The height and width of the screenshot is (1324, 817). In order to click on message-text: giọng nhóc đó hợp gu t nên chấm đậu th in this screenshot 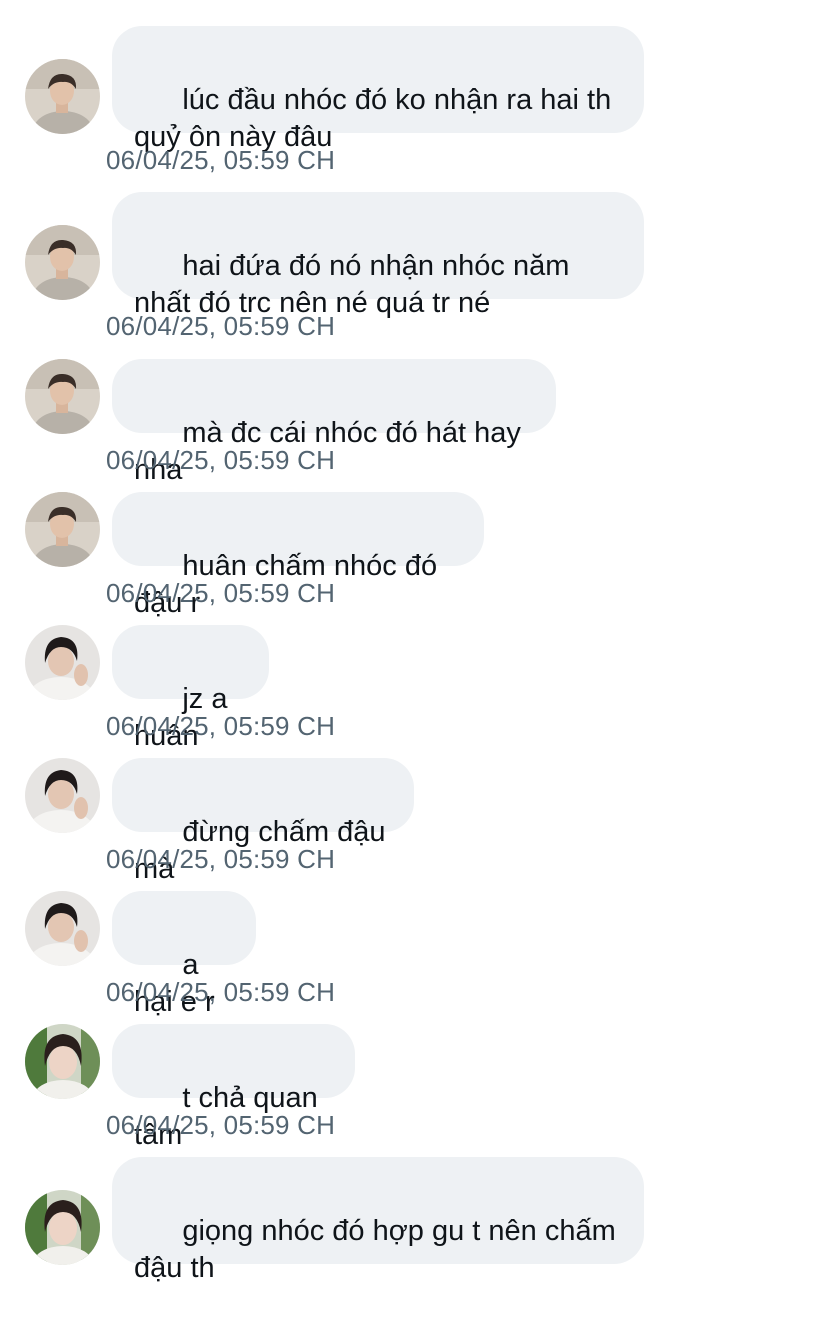, I will do `click(379, 1249)`.